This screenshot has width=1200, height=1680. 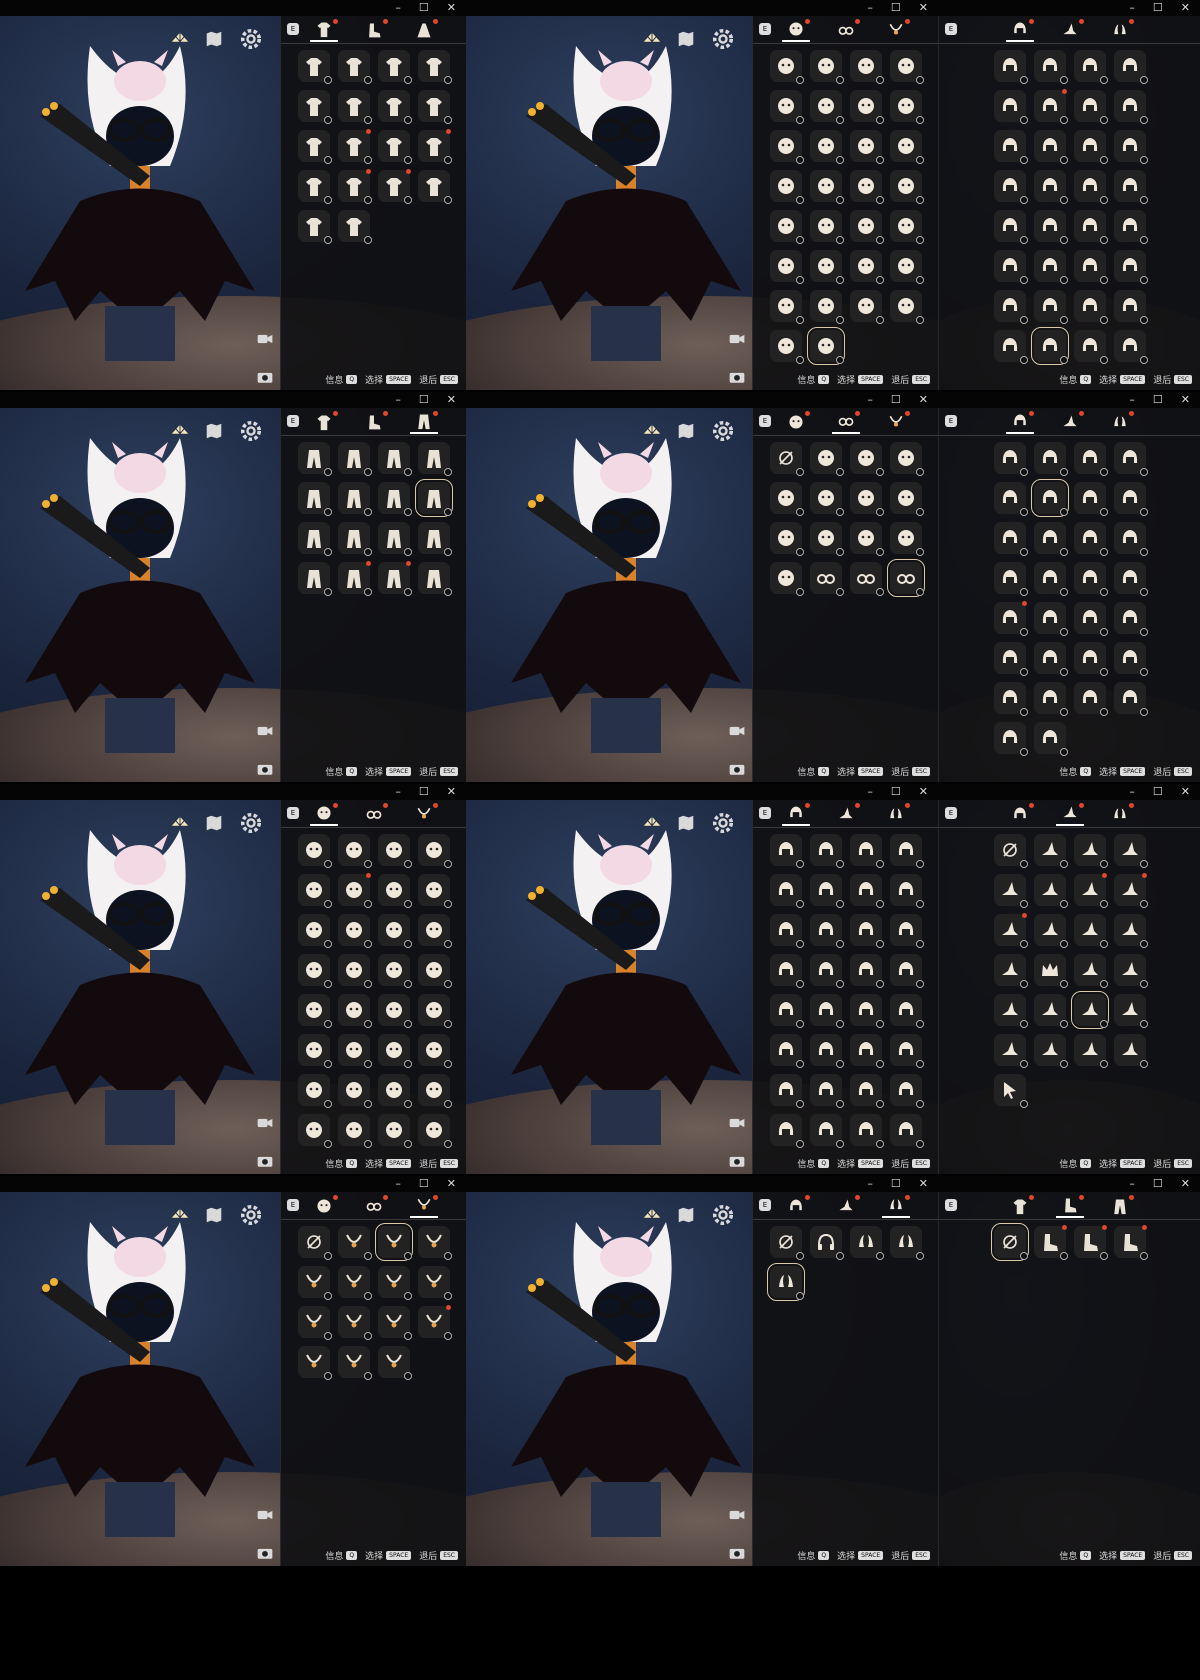 I want to click on tab-necklace, so click(x=896, y=422).